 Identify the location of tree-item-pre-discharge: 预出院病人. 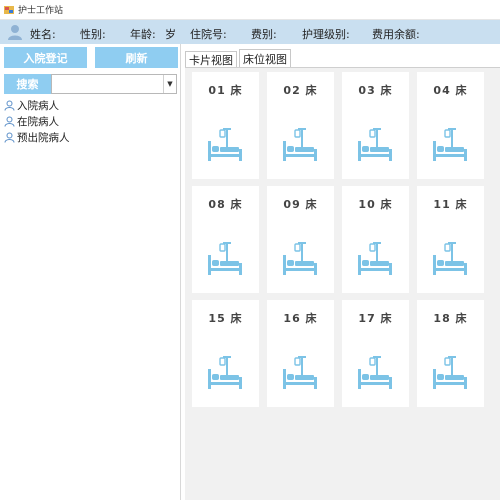
(89, 137).